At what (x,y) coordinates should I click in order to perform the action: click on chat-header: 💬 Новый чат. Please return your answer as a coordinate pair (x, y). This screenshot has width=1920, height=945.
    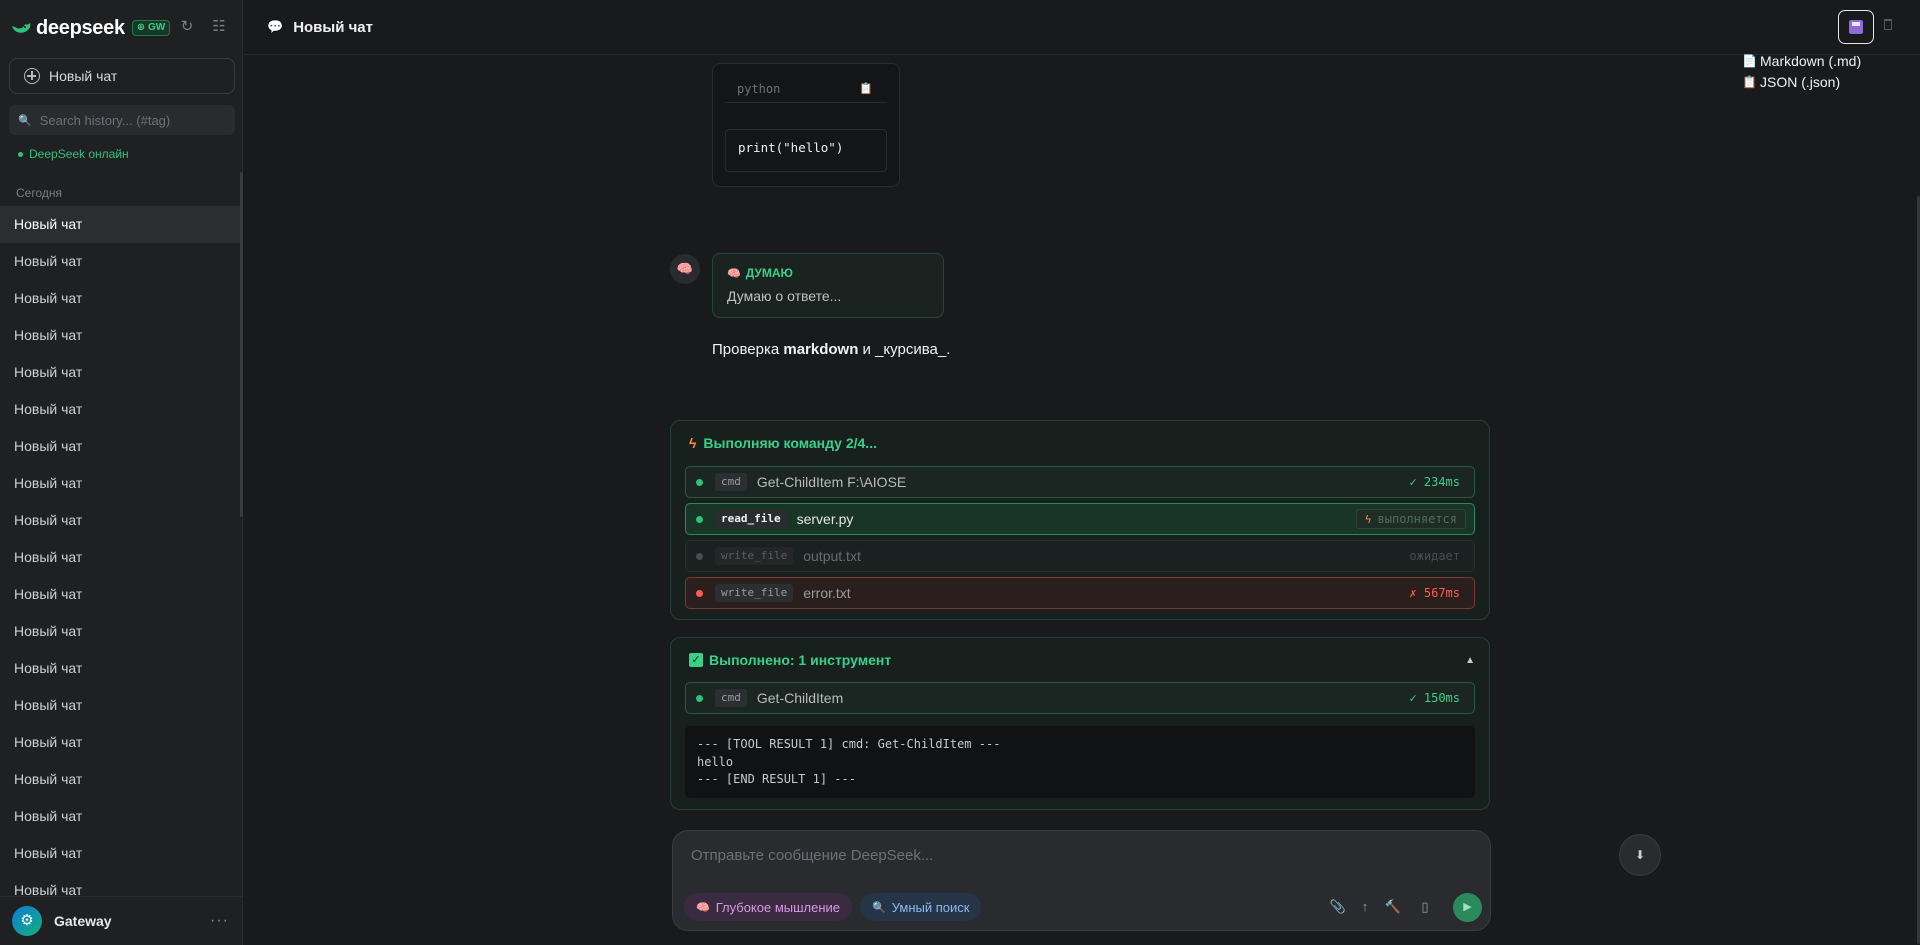
    Looking at the image, I should click on (1081, 27).